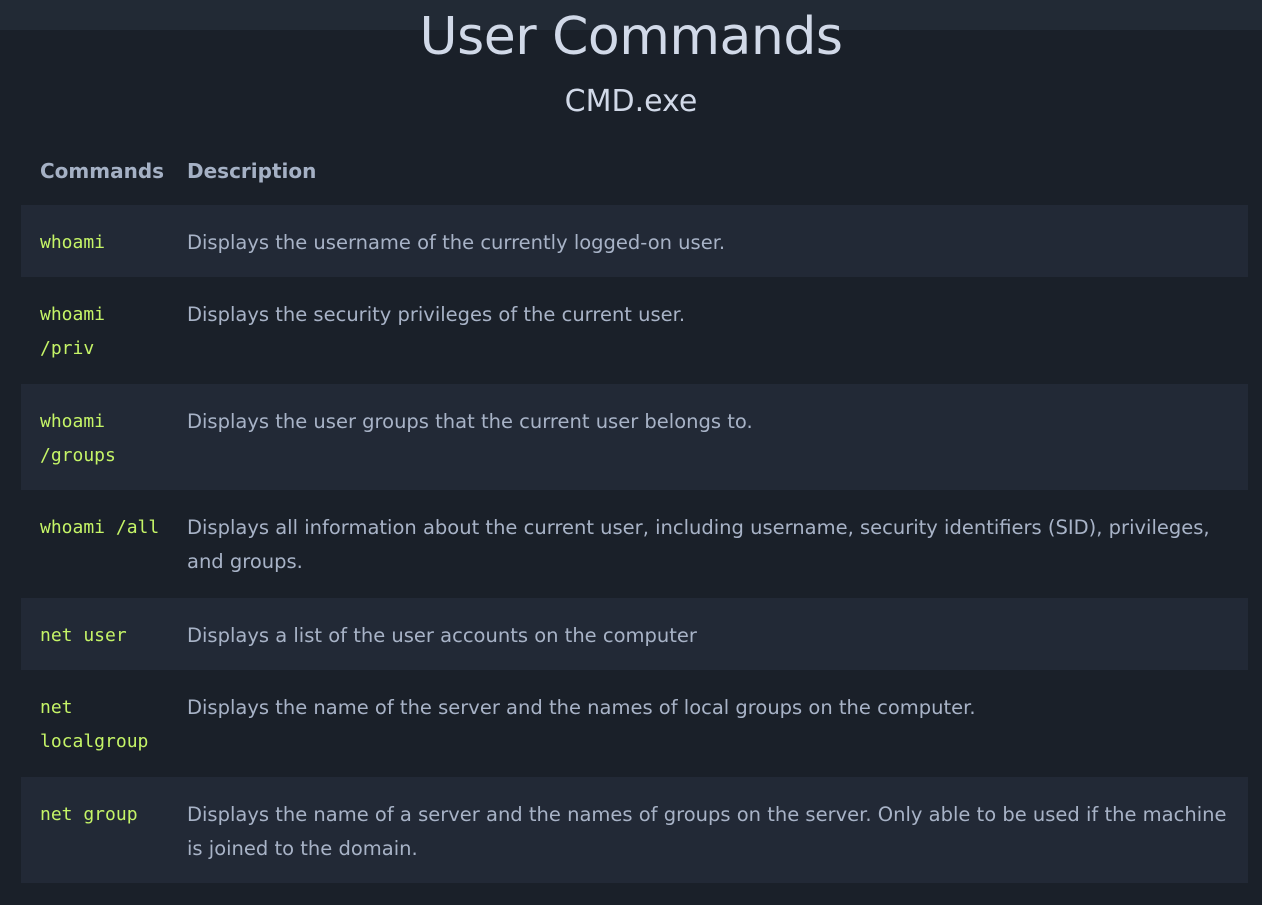 This screenshot has width=1262, height=905. I want to click on command-cell: whoami /priv, so click(73, 331).